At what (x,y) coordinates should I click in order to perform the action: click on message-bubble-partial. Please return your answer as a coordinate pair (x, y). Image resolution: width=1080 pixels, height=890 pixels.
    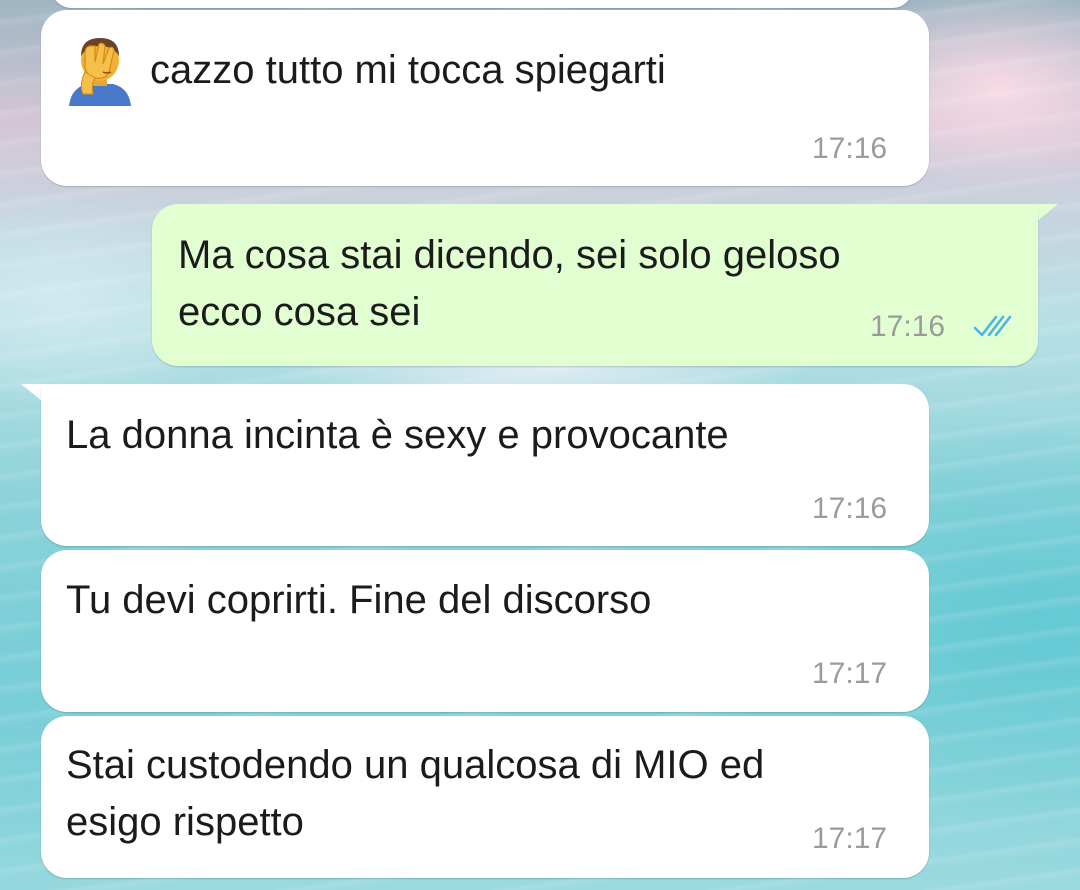
    Looking at the image, I should click on (482, 4).